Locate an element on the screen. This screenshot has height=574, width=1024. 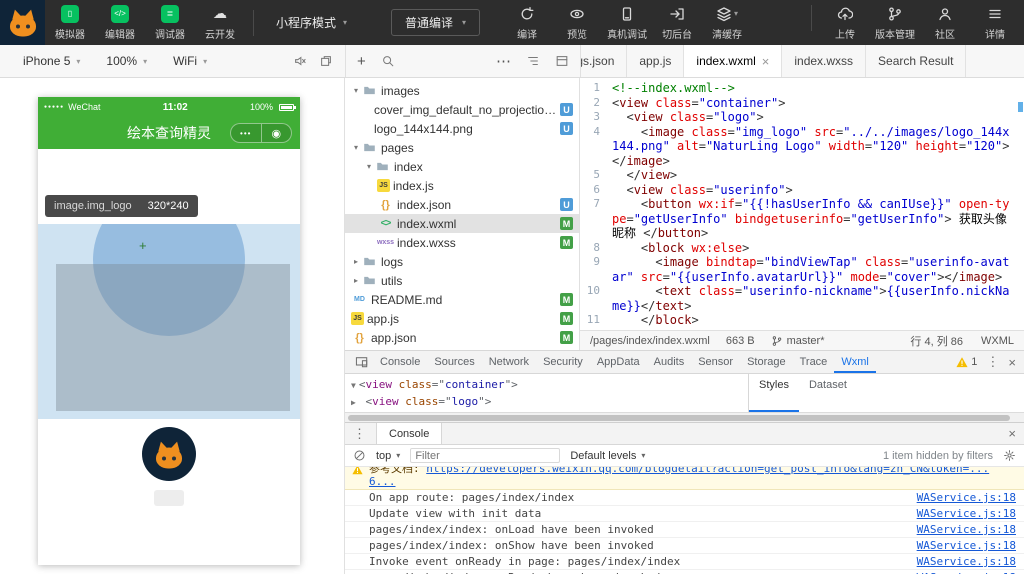
devtools-tab-security: Security is located at coordinates (563, 362).